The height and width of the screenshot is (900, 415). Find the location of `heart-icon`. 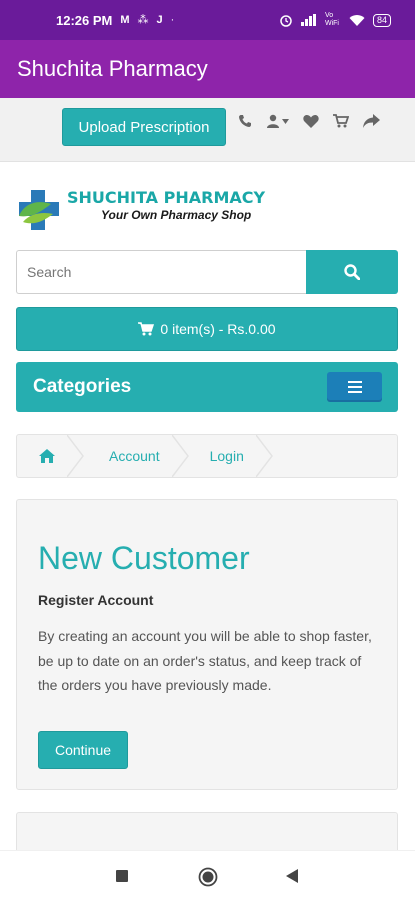

heart-icon is located at coordinates (311, 121).